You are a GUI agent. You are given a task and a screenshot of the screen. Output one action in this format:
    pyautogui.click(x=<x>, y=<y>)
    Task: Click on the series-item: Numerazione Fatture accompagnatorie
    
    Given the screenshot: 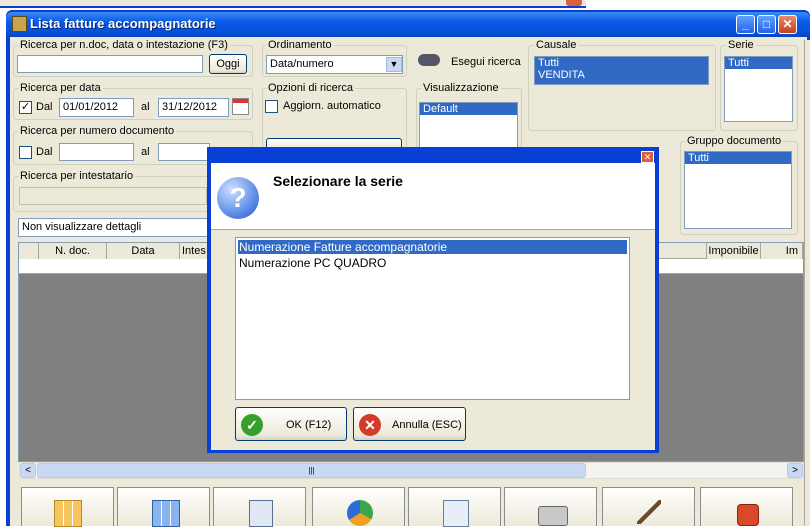 What is the action you would take?
    pyautogui.click(x=432, y=247)
    